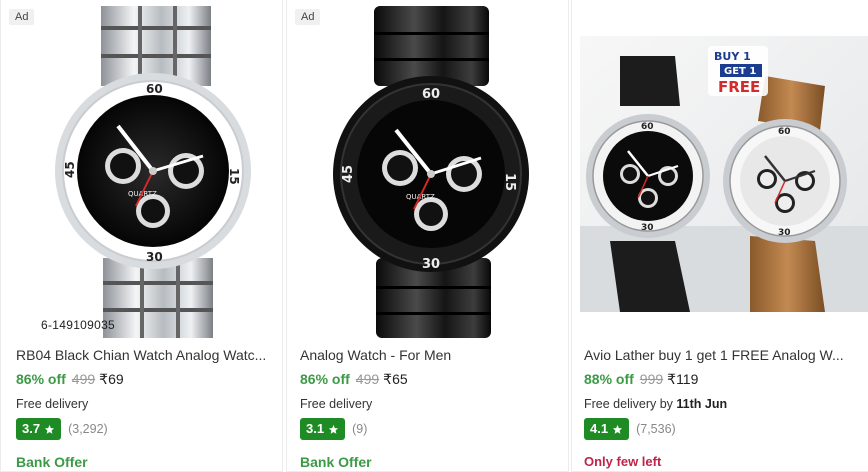 Image resolution: width=868 pixels, height=472 pixels. I want to click on rating-row: 4.1 (7,536), so click(726, 429).